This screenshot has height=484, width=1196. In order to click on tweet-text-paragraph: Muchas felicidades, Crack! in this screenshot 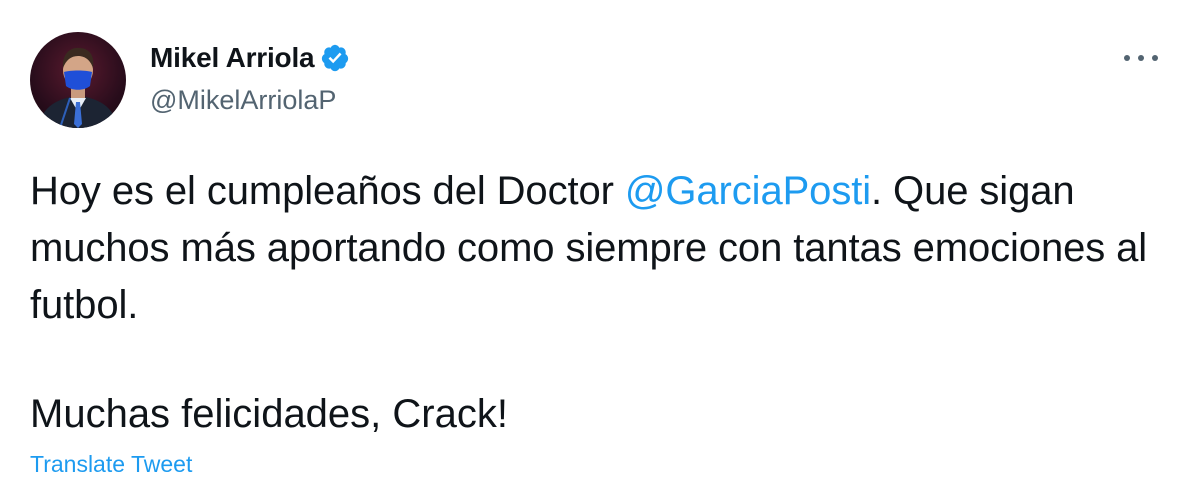, I will do `click(269, 414)`.